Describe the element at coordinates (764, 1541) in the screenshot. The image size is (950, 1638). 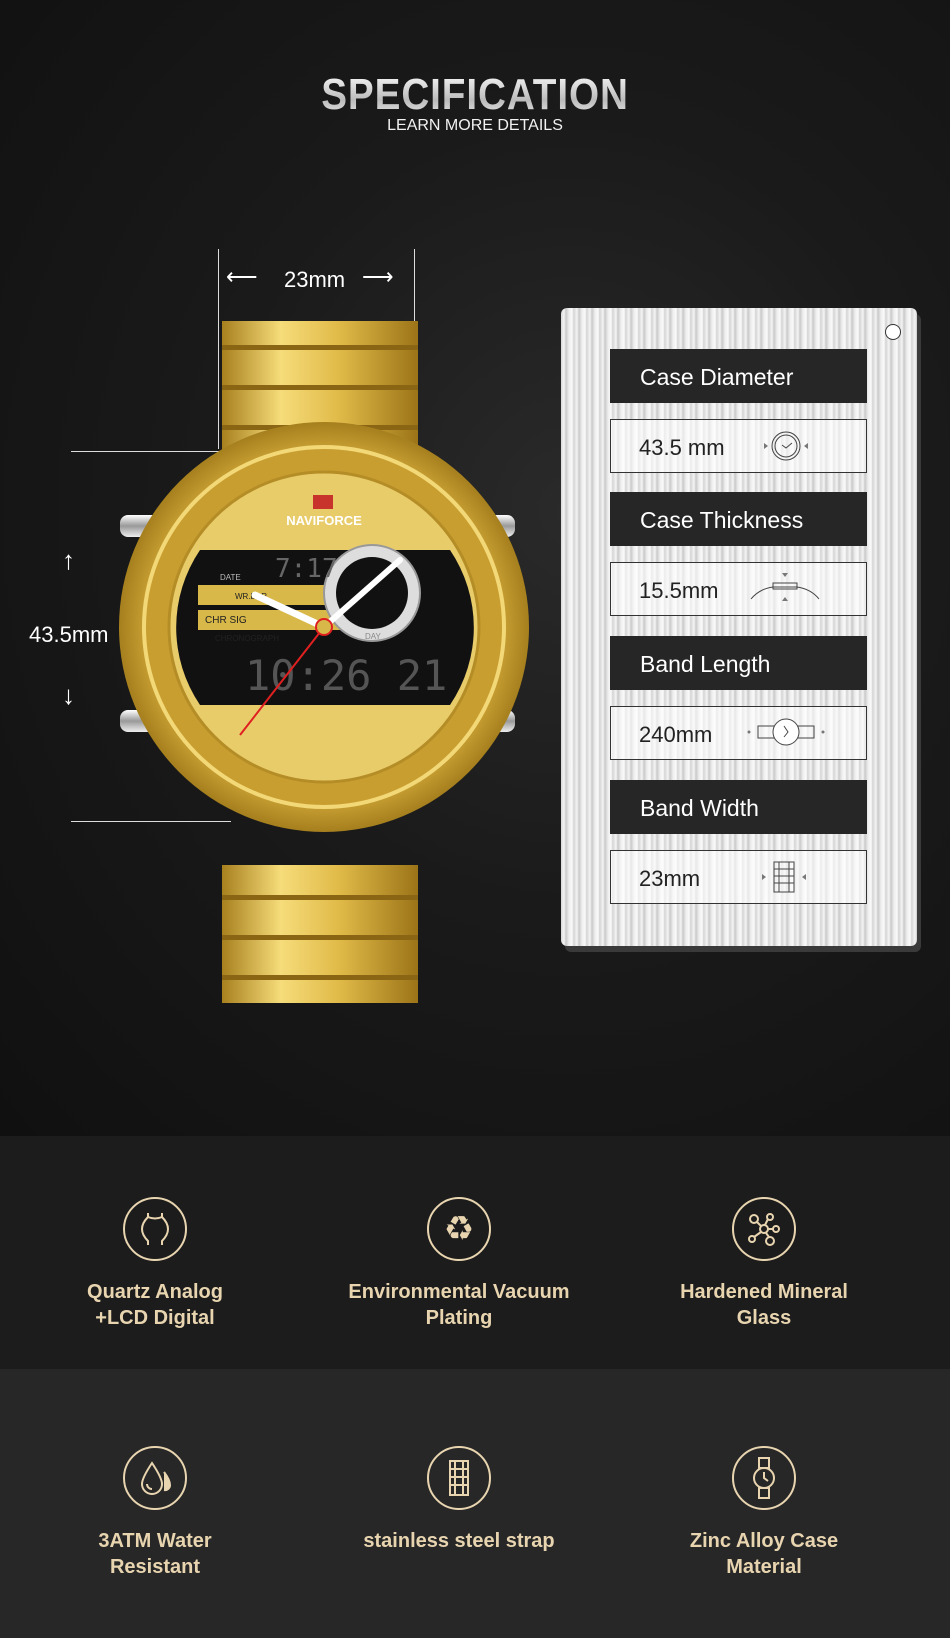
I see `feature-label-line1: Zinc Alloy Case` at that location.